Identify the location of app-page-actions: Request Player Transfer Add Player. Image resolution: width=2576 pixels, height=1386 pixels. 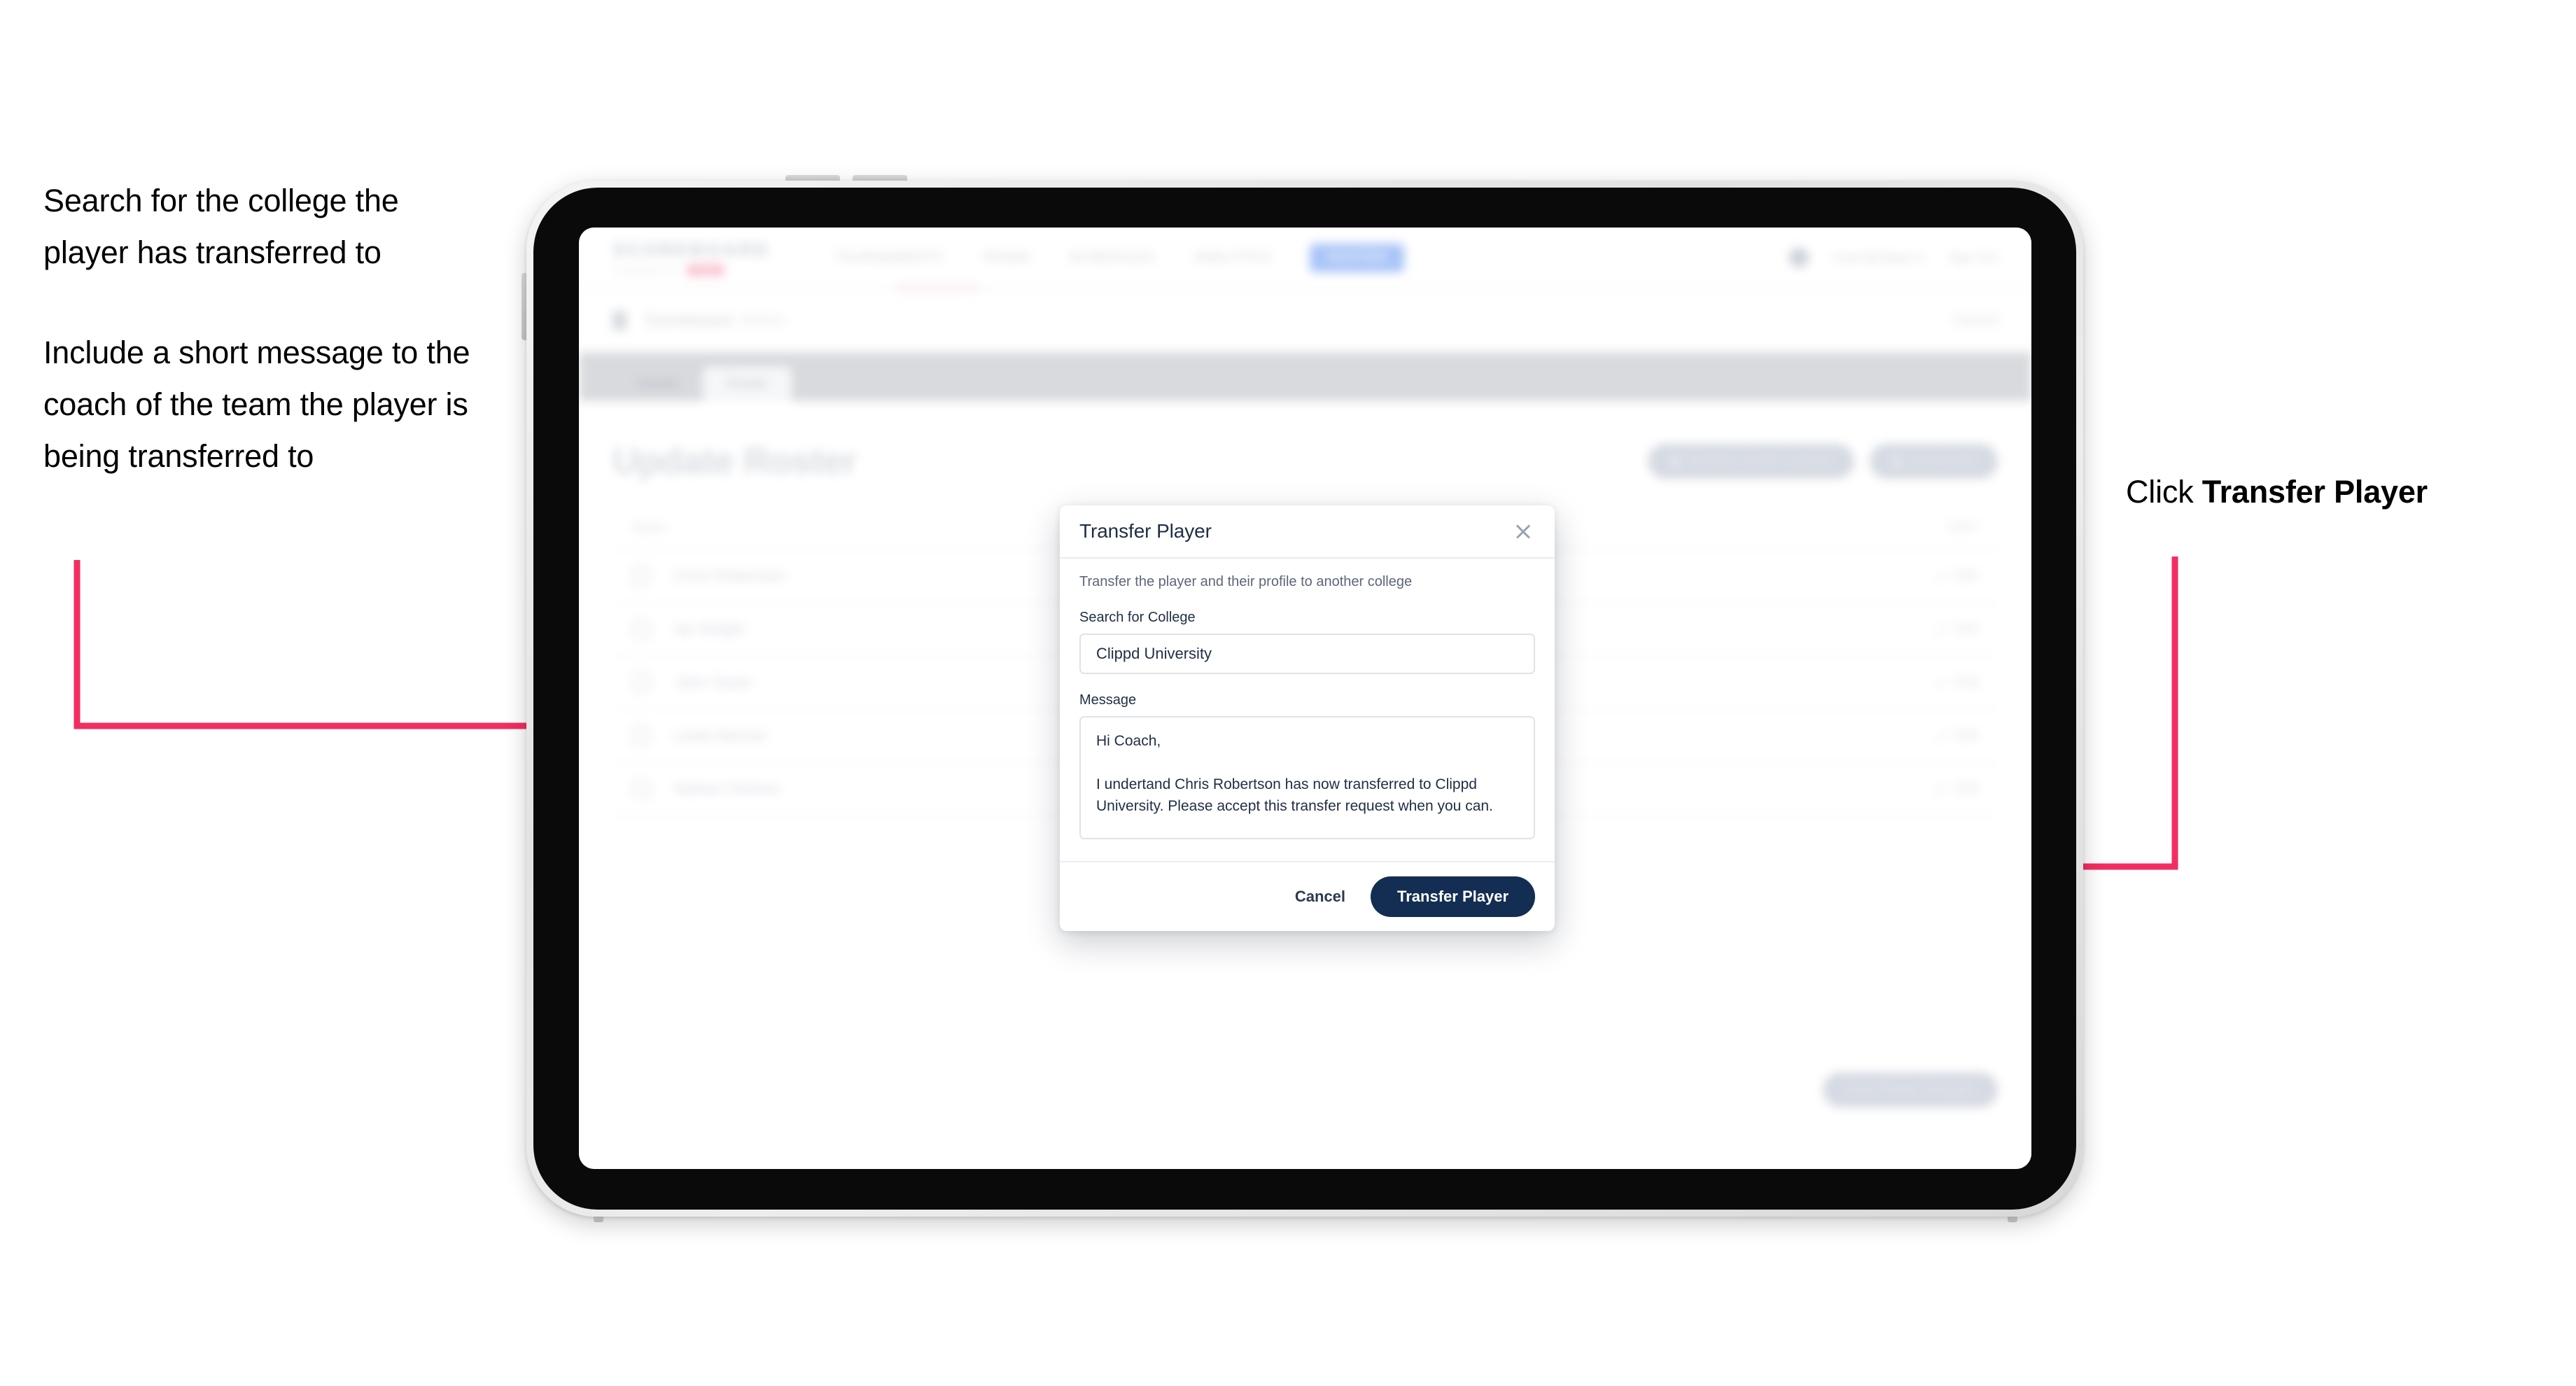
(1823, 461).